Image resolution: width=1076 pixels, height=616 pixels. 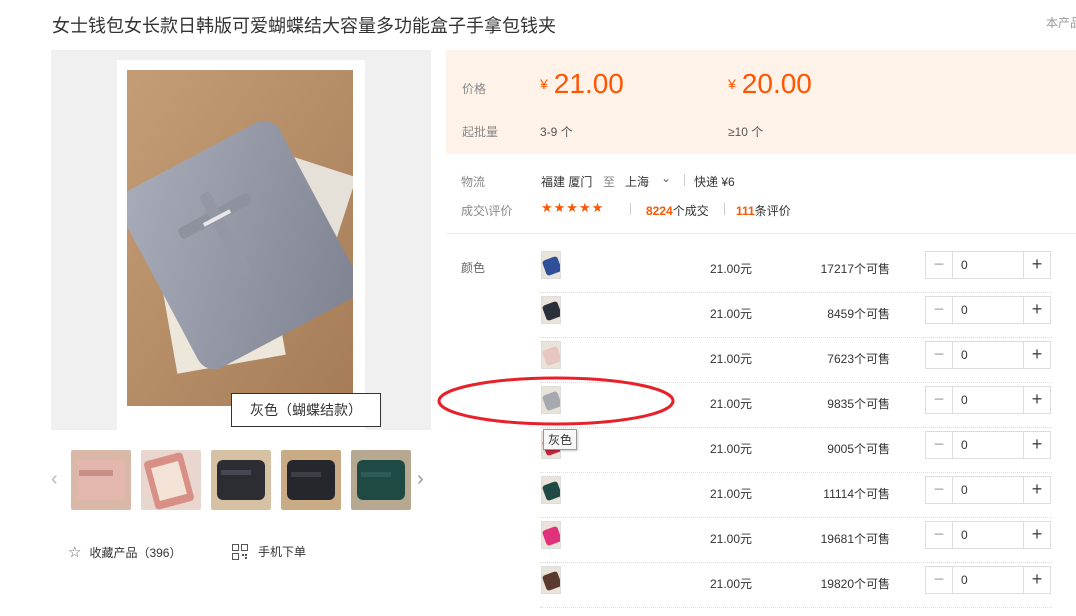 I want to click on variant-stock: 11114个可售, so click(x=856, y=494).